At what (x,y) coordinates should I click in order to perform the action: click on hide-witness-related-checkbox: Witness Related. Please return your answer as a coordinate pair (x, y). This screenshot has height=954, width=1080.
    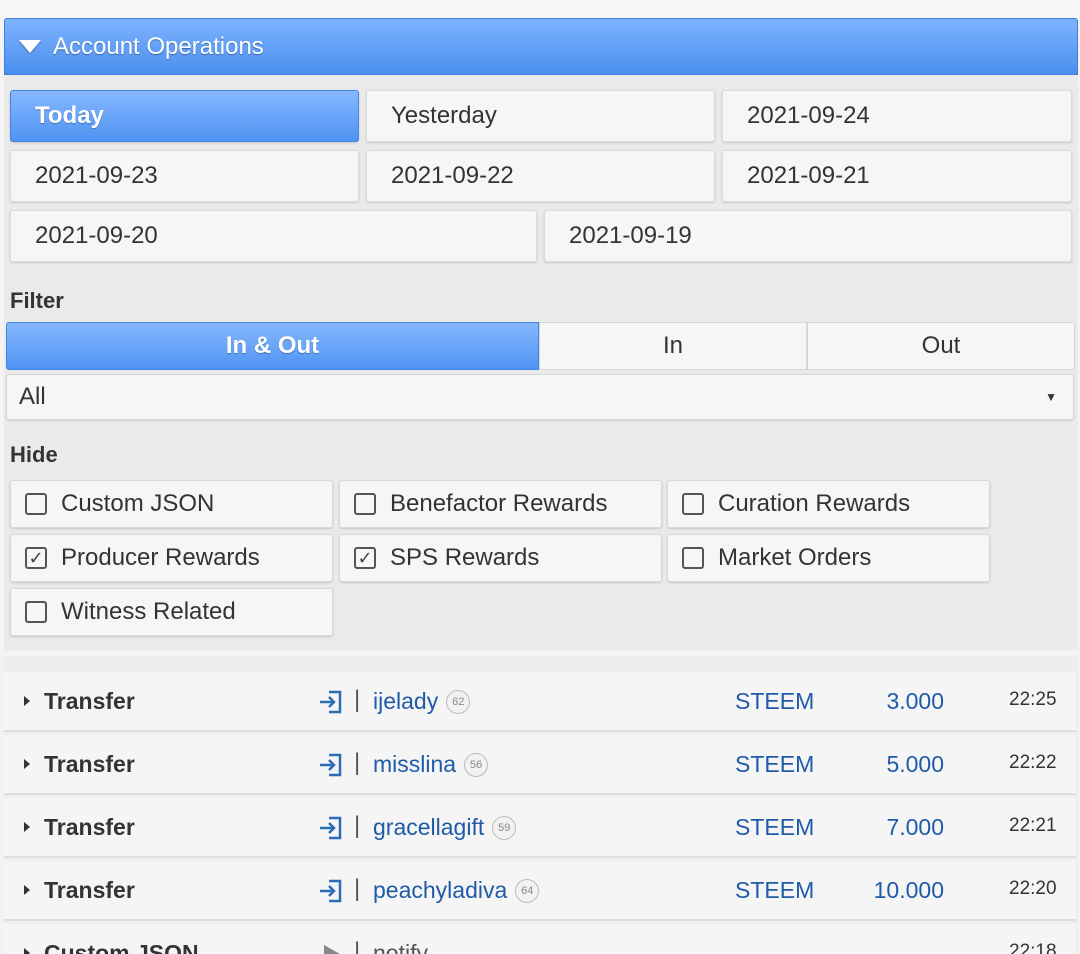
    Looking at the image, I should click on (171, 612).